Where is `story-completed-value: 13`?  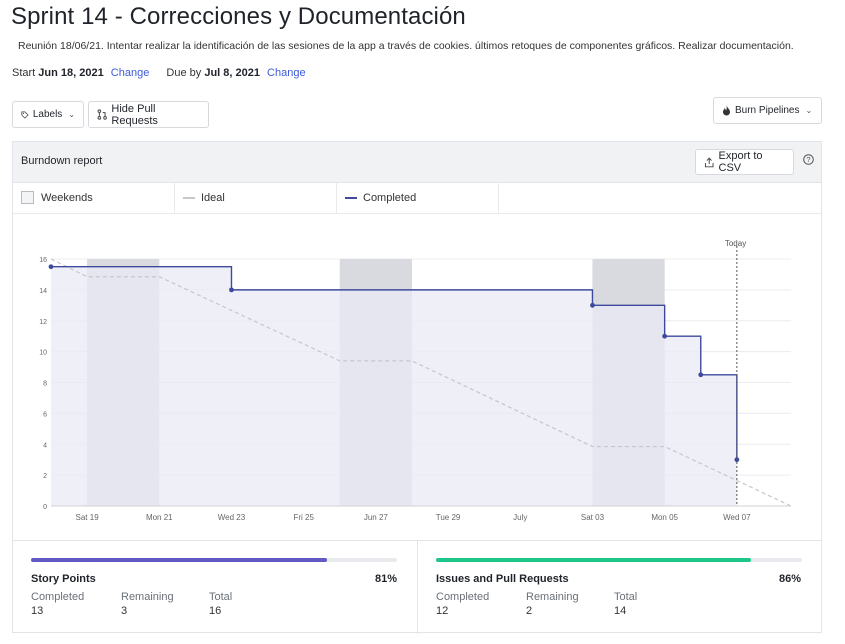 story-completed-value: 13 is located at coordinates (37, 611).